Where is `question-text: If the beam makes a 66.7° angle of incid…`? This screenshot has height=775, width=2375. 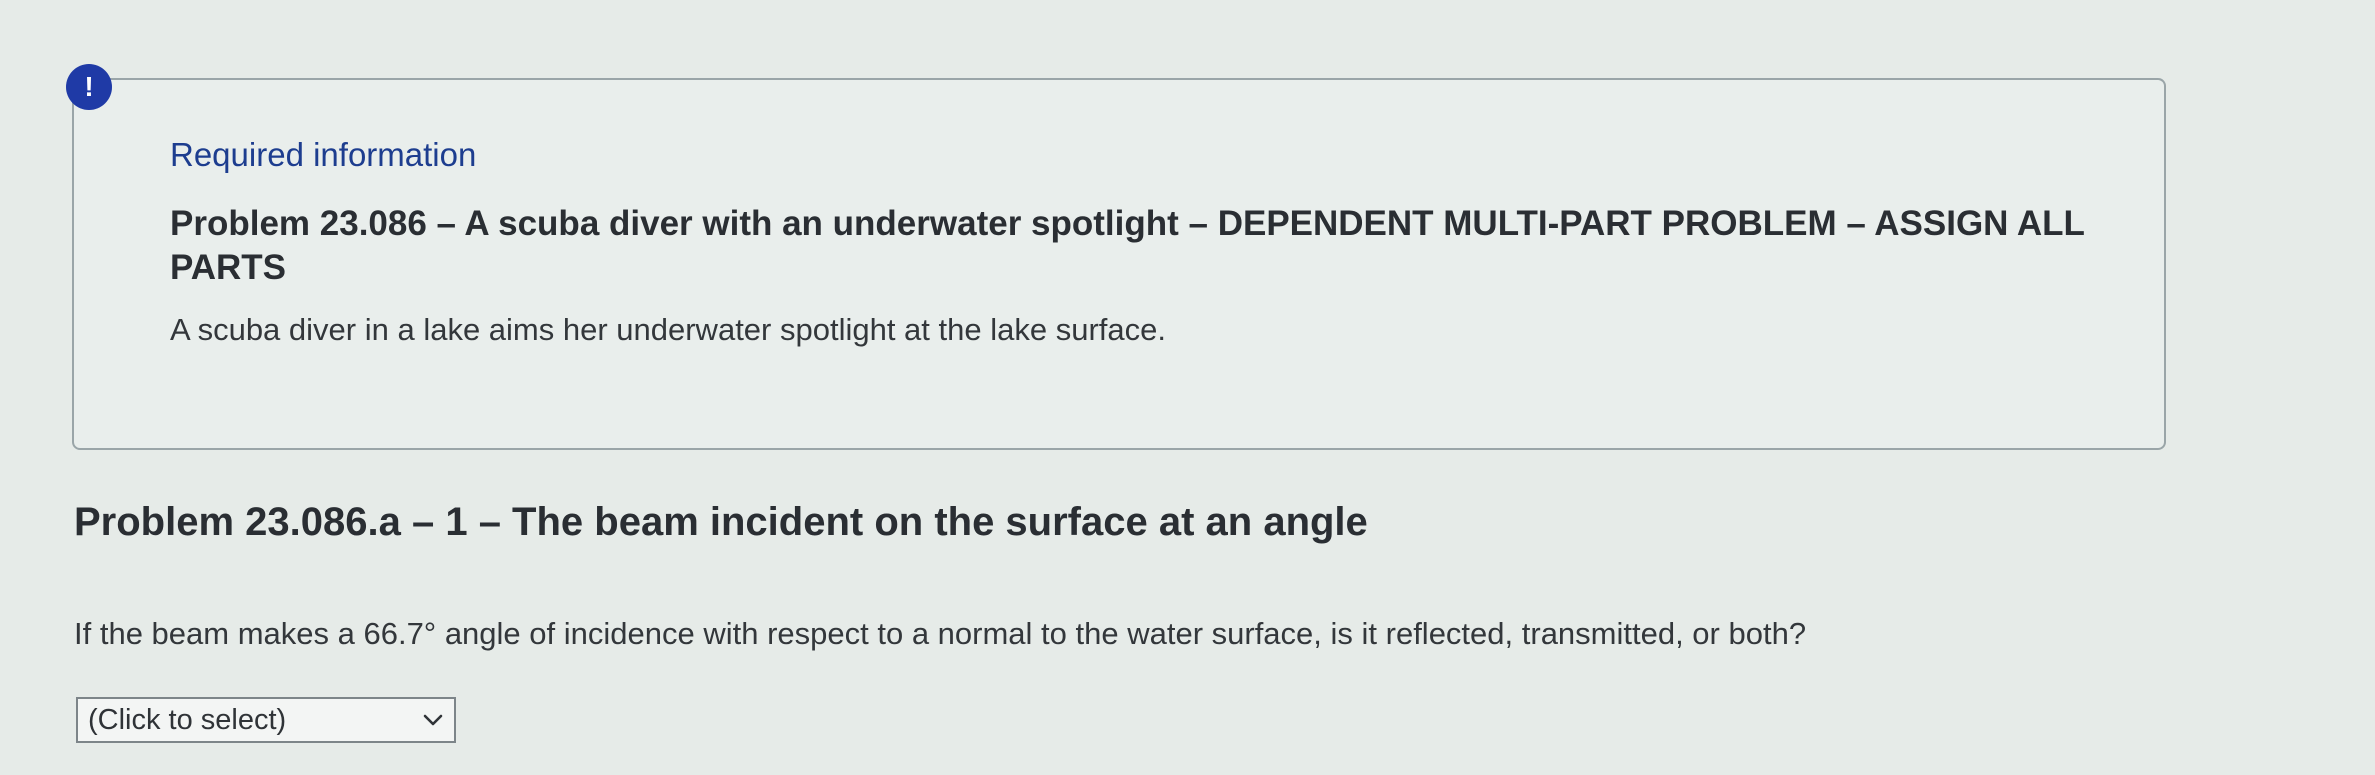 question-text: If the beam makes a 66.7° angle of incid… is located at coordinates (940, 633).